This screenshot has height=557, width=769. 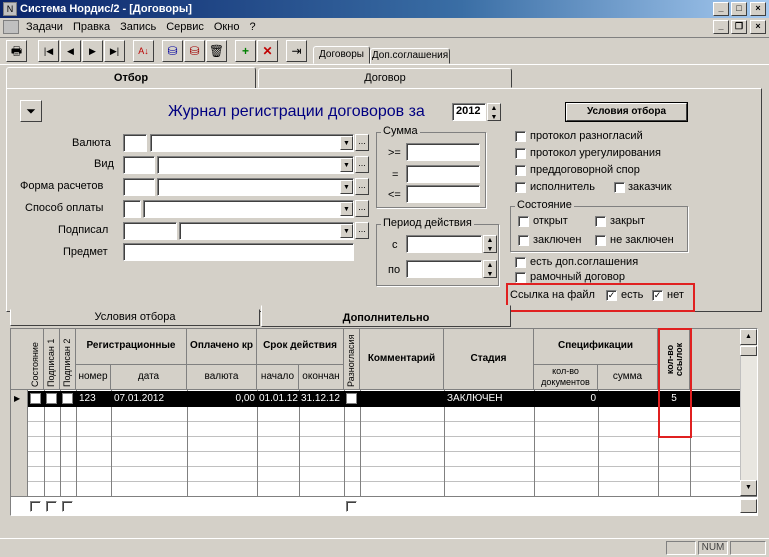 What do you see at coordinates (523, 240) in the screenshot?
I see `state-concluded-checkbox` at bounding box center [523, 240].